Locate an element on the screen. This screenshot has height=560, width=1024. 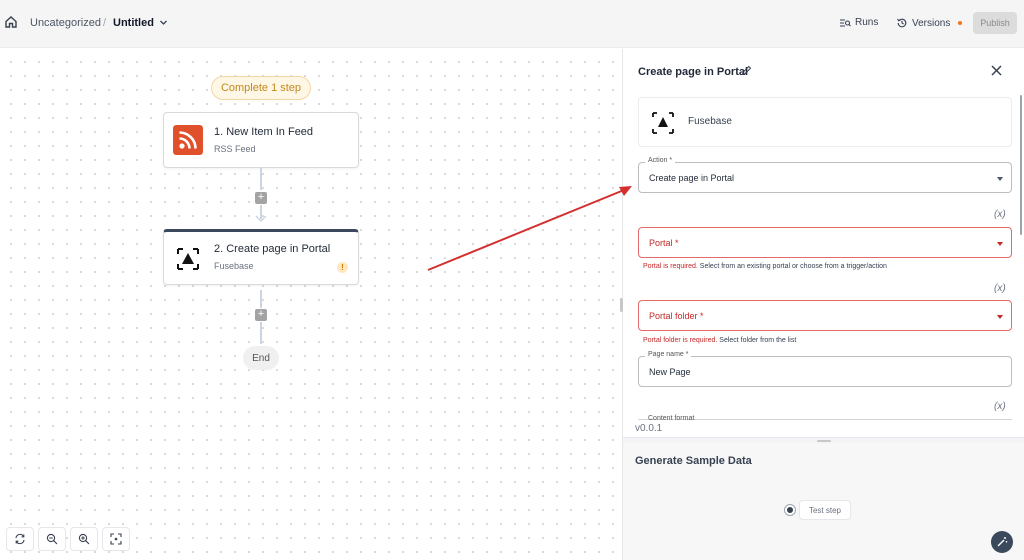
arrow-down-icon is located at coordinates (261, 219).